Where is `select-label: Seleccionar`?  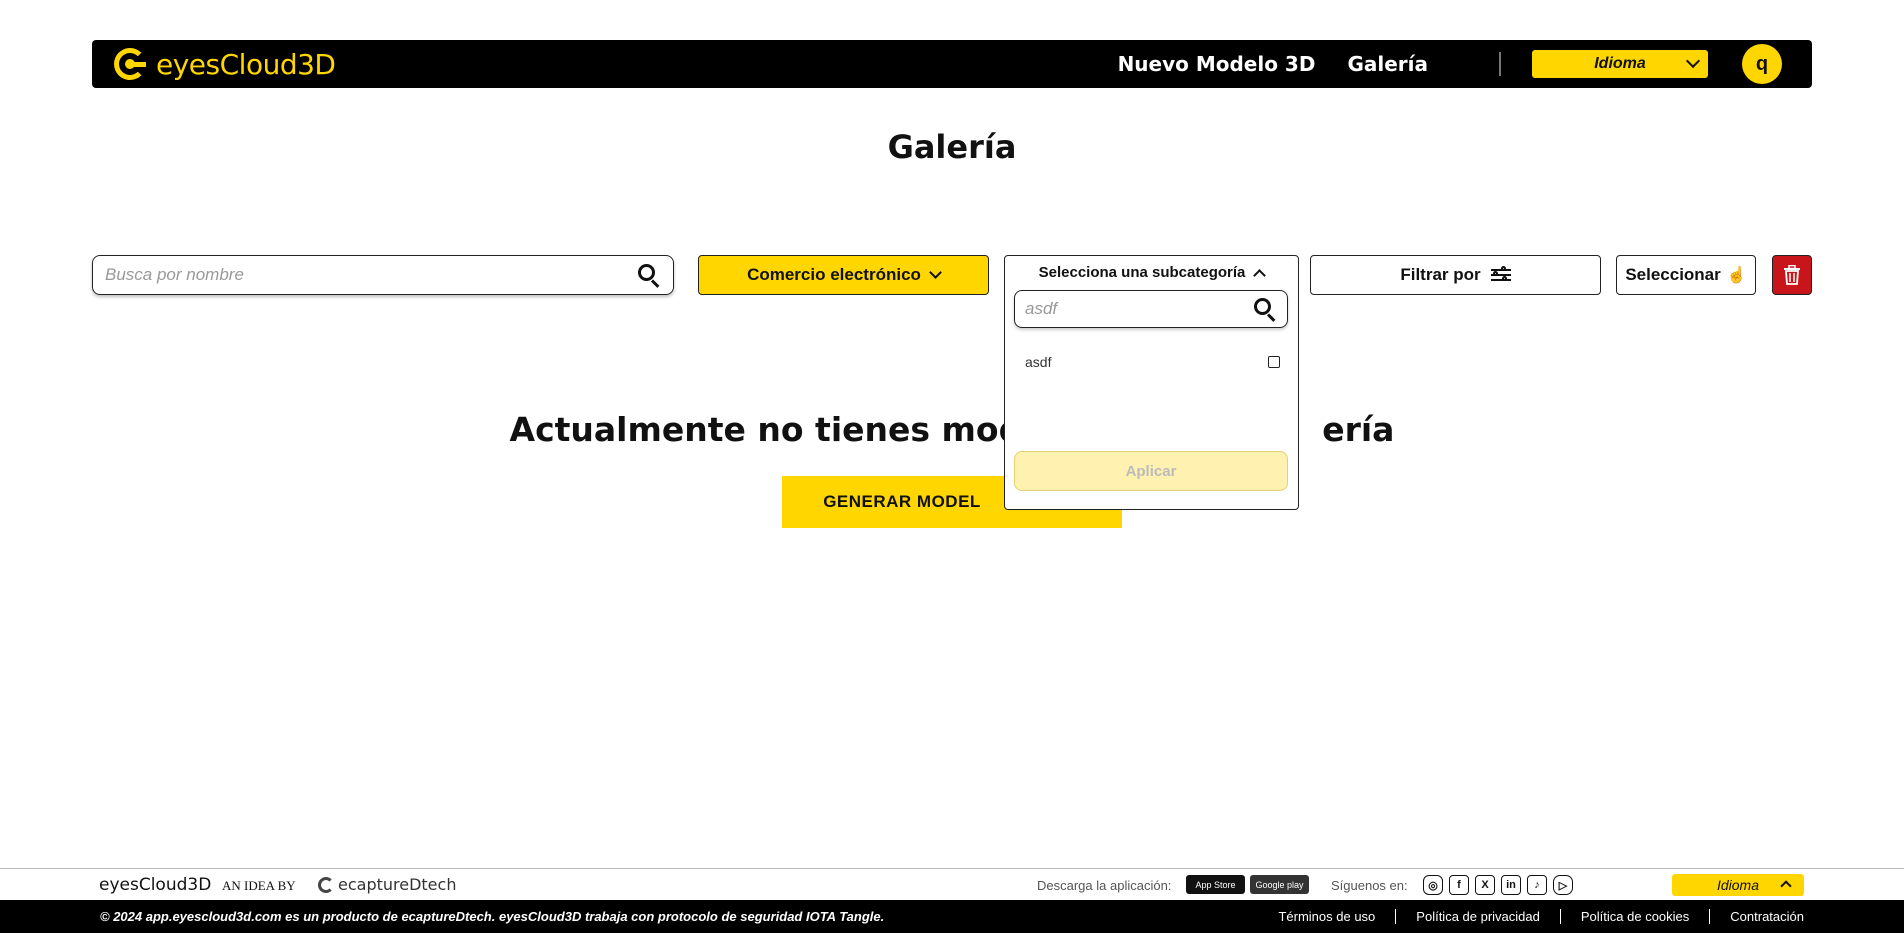 select-label: Seleccionar is located at coordinates (1673, 274).